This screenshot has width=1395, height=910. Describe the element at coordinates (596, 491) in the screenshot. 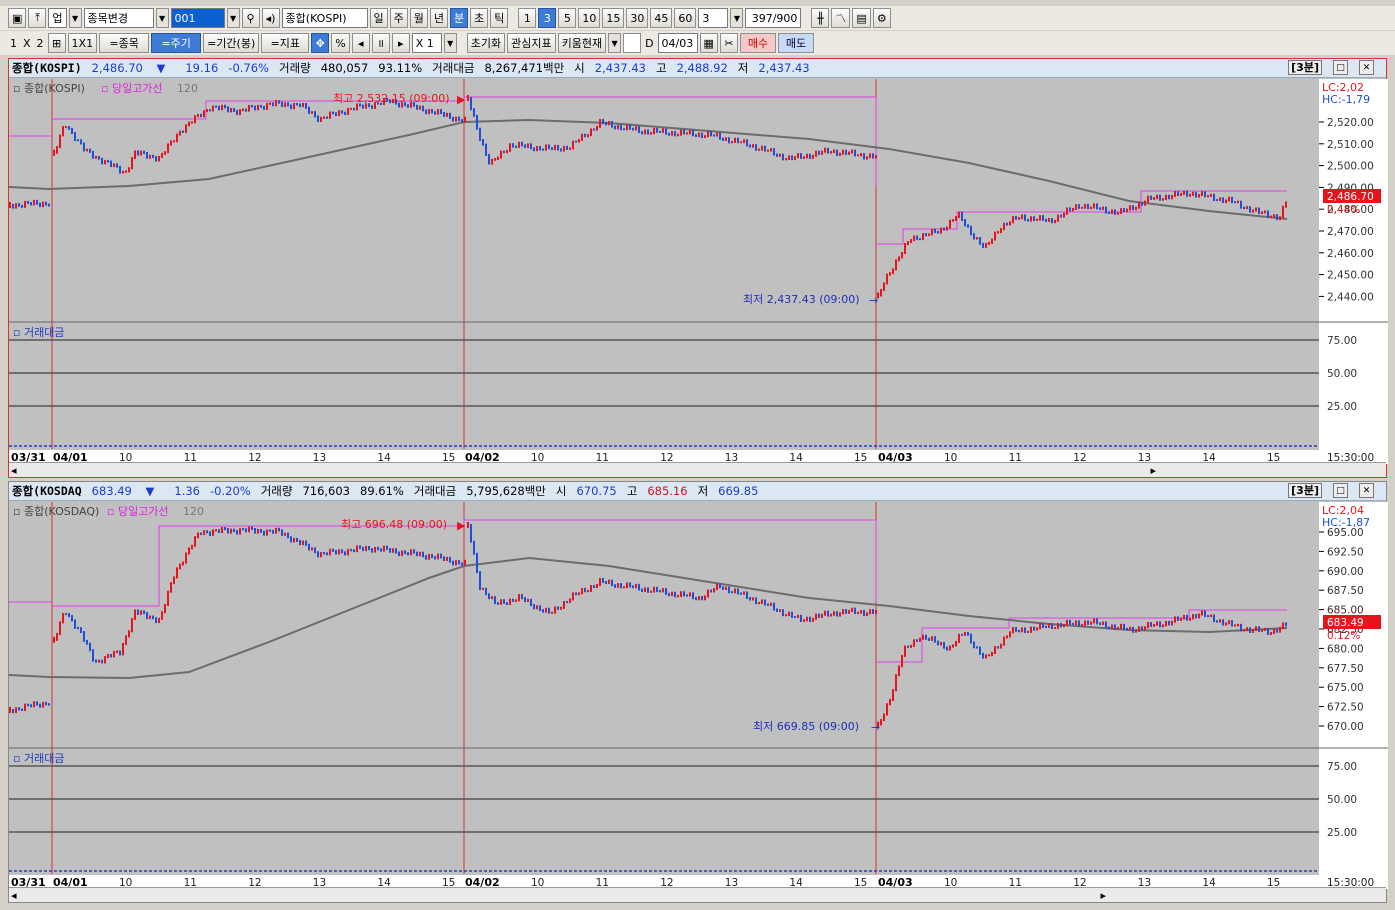

I see `open-value: 670.75` at that location.